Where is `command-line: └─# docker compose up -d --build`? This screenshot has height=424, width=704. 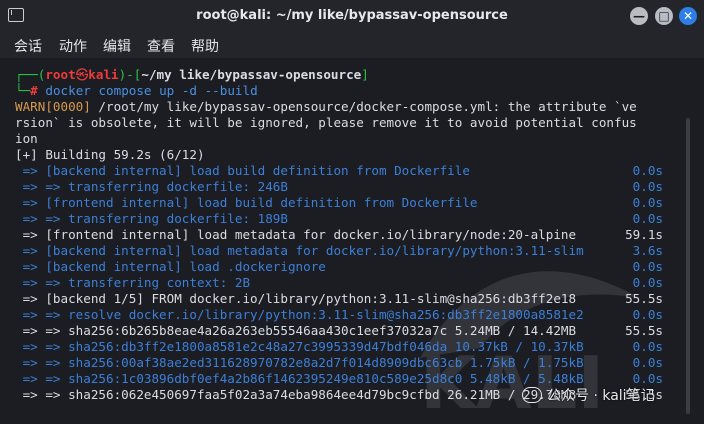 command-line: └─# docker compose up -d --build is located at coordinates (136, 90).